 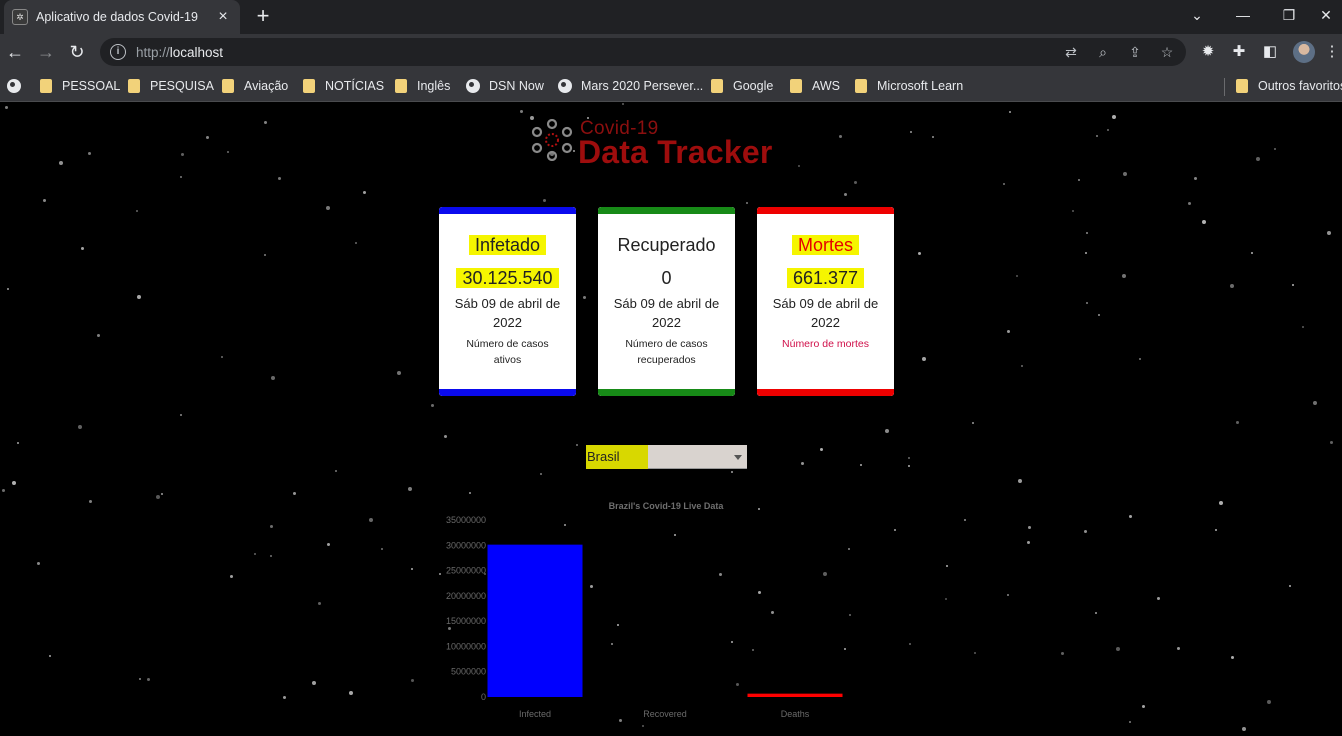 What do you see at coordinates (466, 646) in the screenshot?
I see `y-tick-label: 10000000` at bounding box center [466, 646].